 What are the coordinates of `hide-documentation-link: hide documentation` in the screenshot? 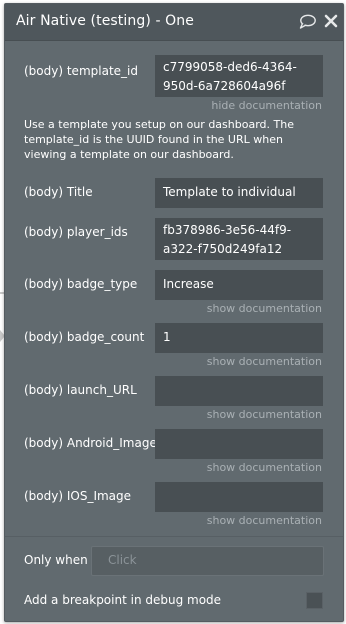 It's located at (266, 105).